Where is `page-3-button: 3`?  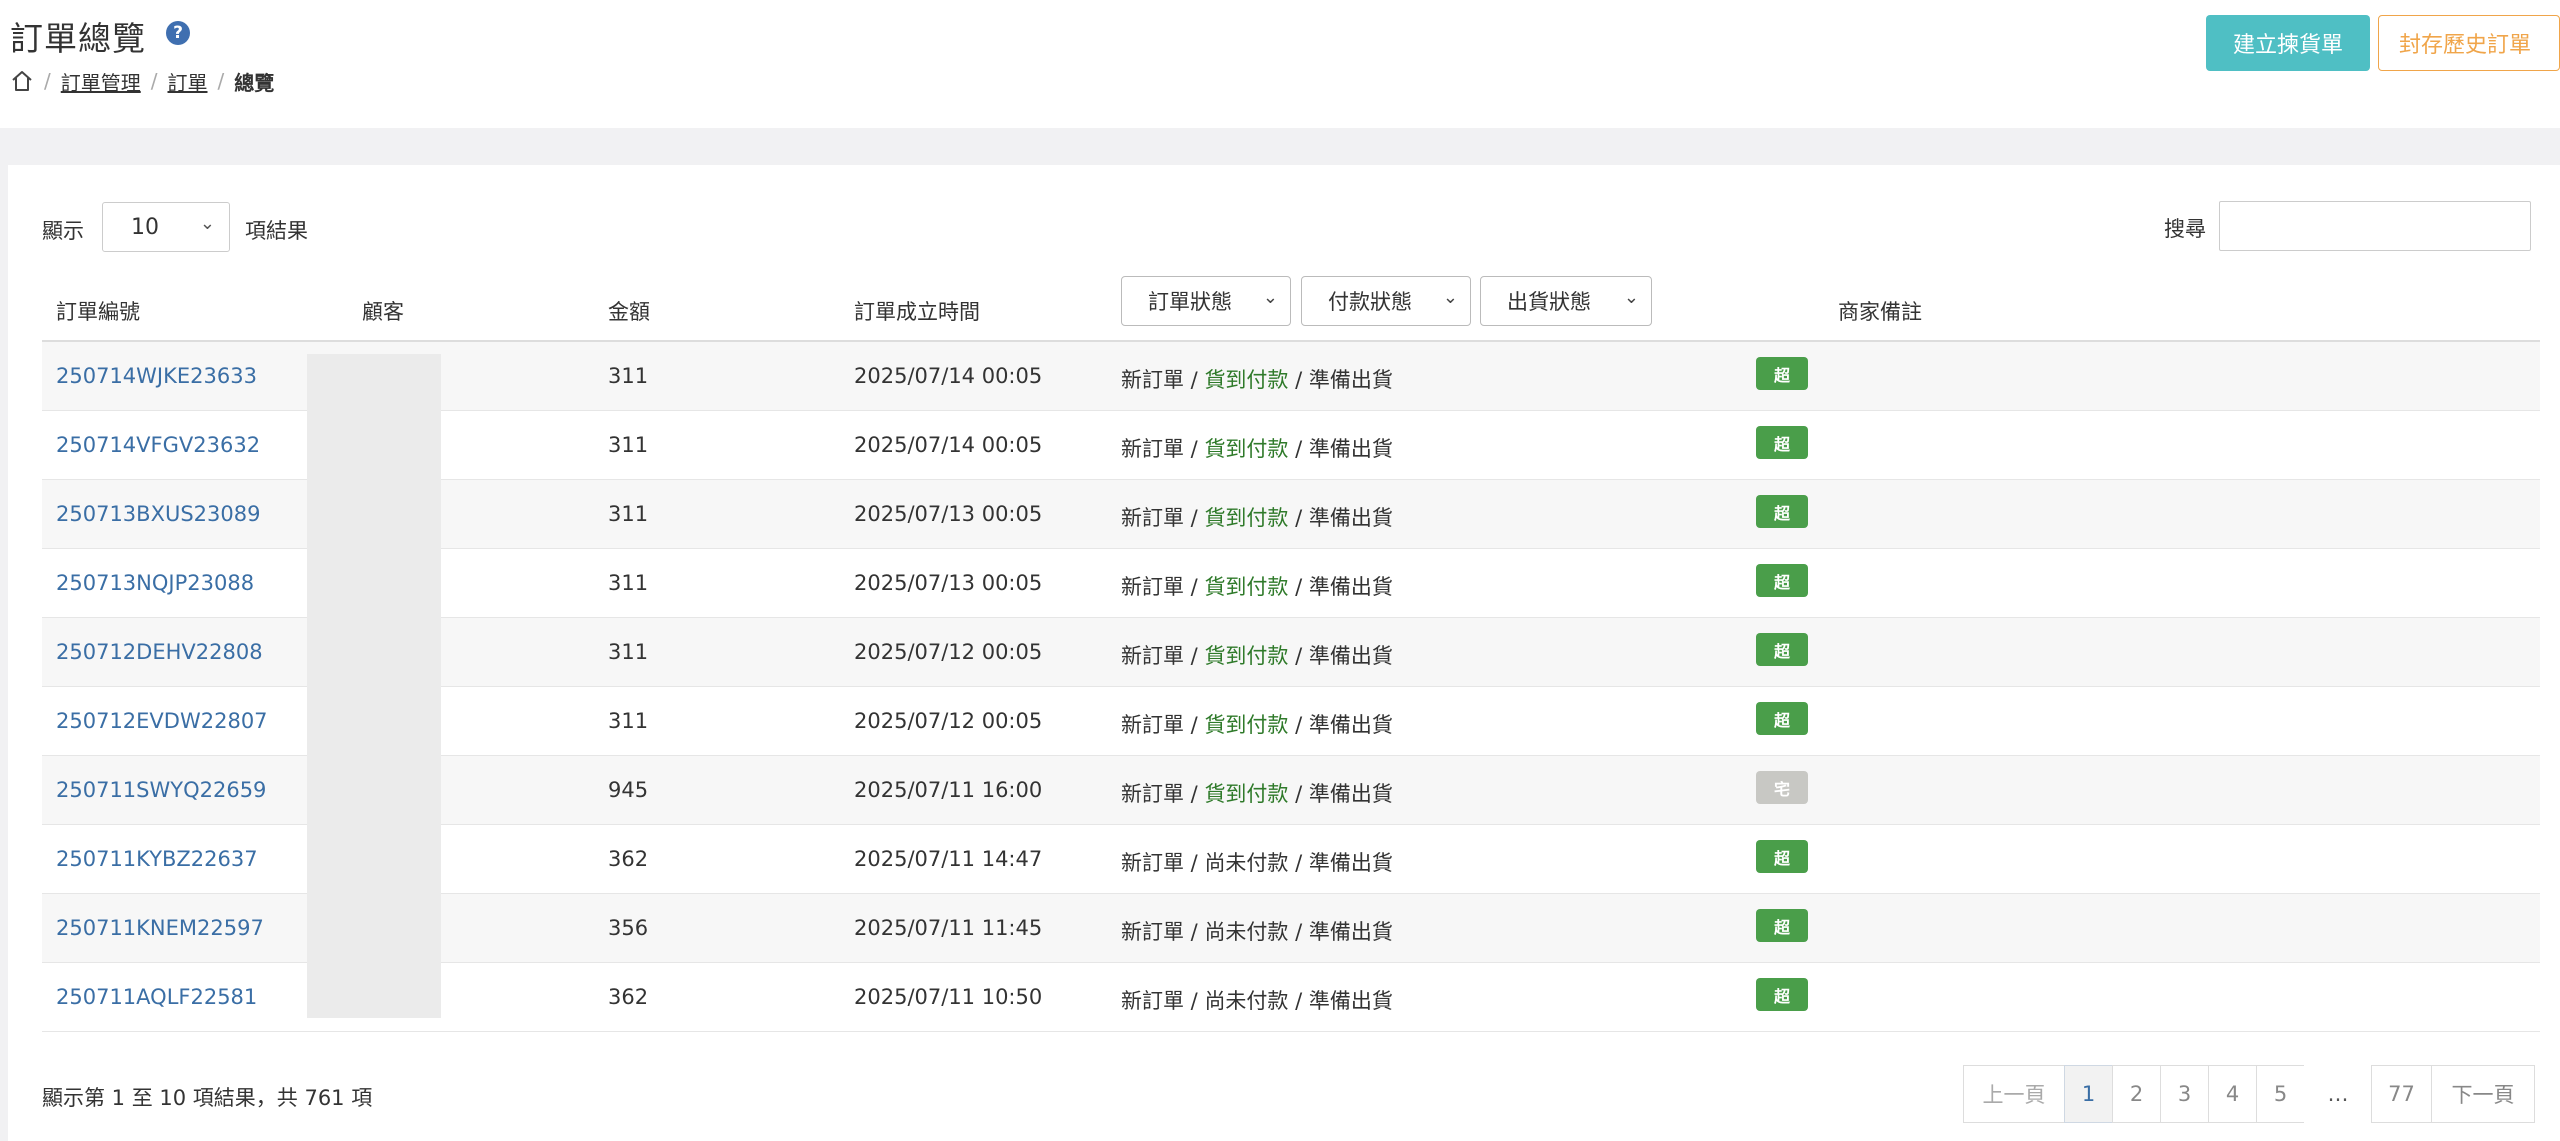
page-3-button: 3 is located at coordinates (2184, 1094).